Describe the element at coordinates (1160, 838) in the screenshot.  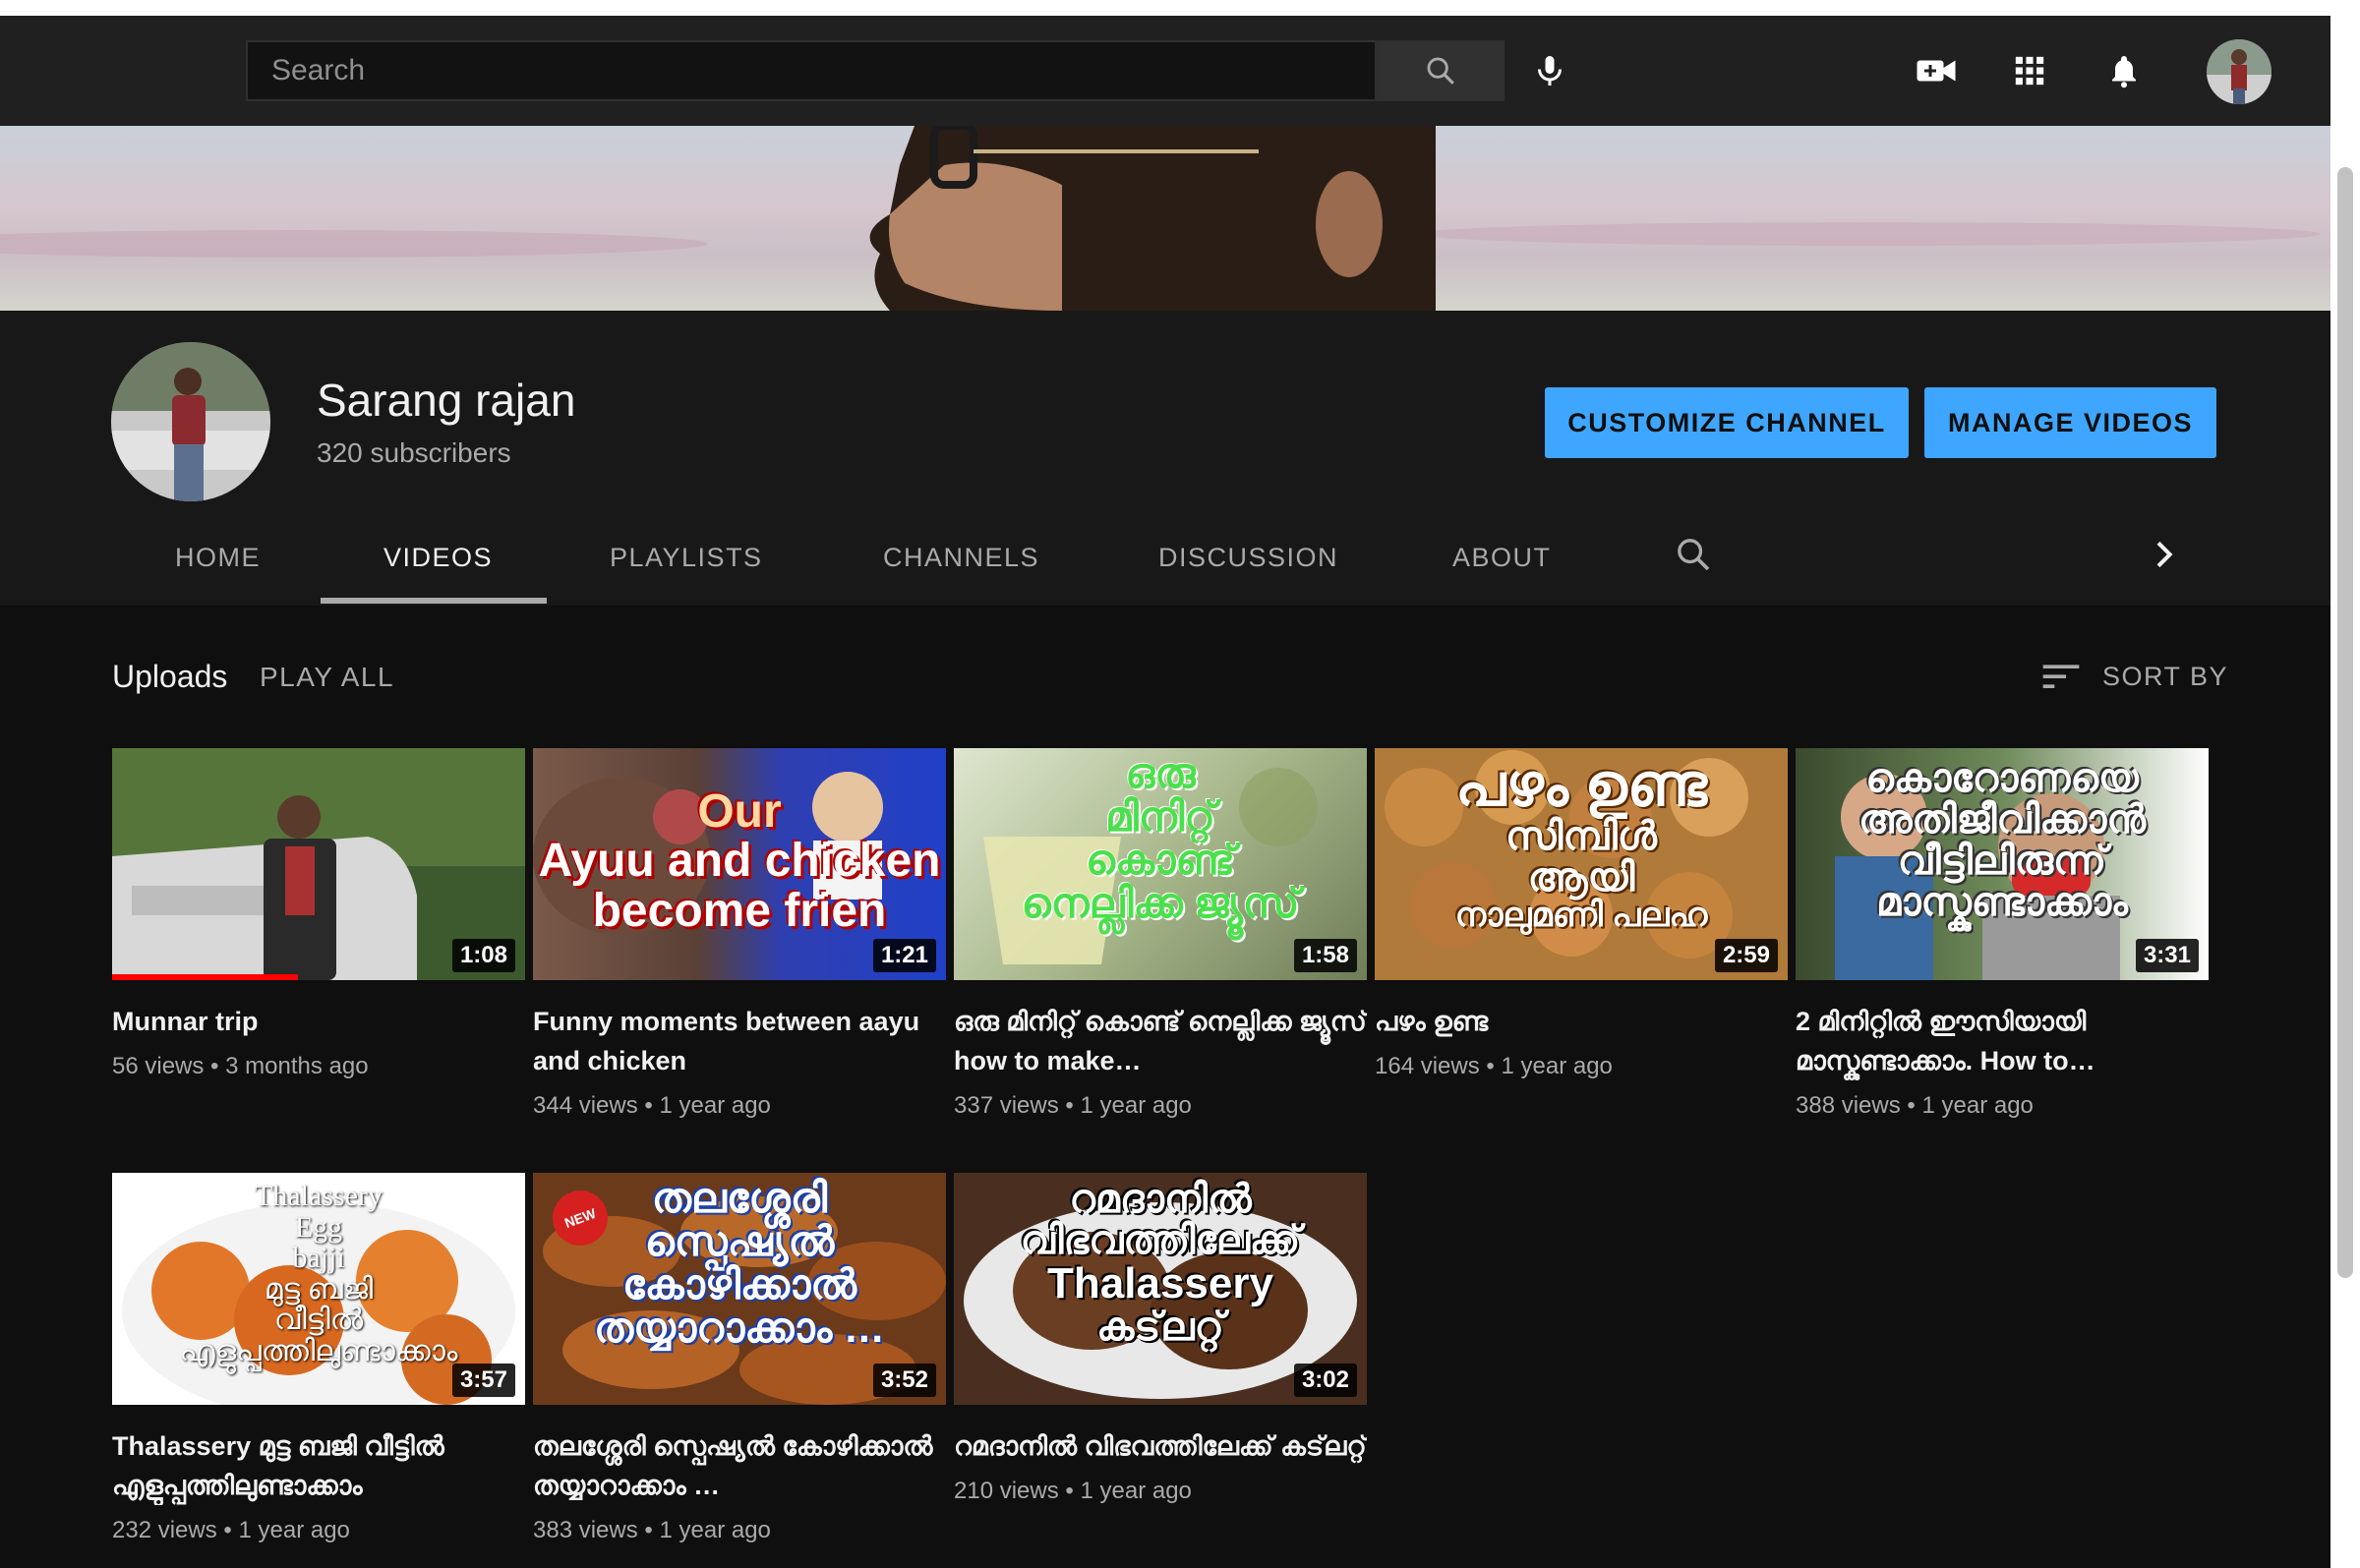
I see `thumbnail-caption: ഒരു മിനിറ്റ് കൊണ്ട് നെല്ലിക്ക ജ്യൂസ്` at that location.